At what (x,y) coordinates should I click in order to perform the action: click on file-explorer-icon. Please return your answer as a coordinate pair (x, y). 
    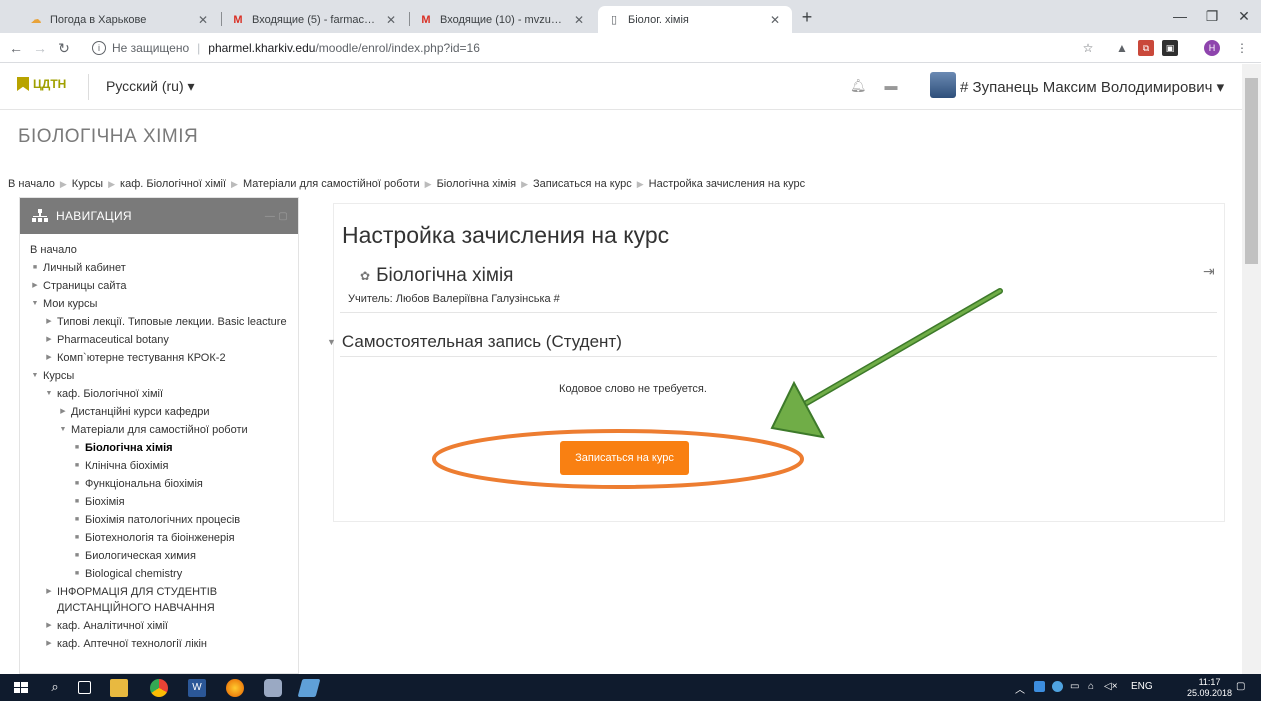
    Looking at the image, I should click on (119, 688).